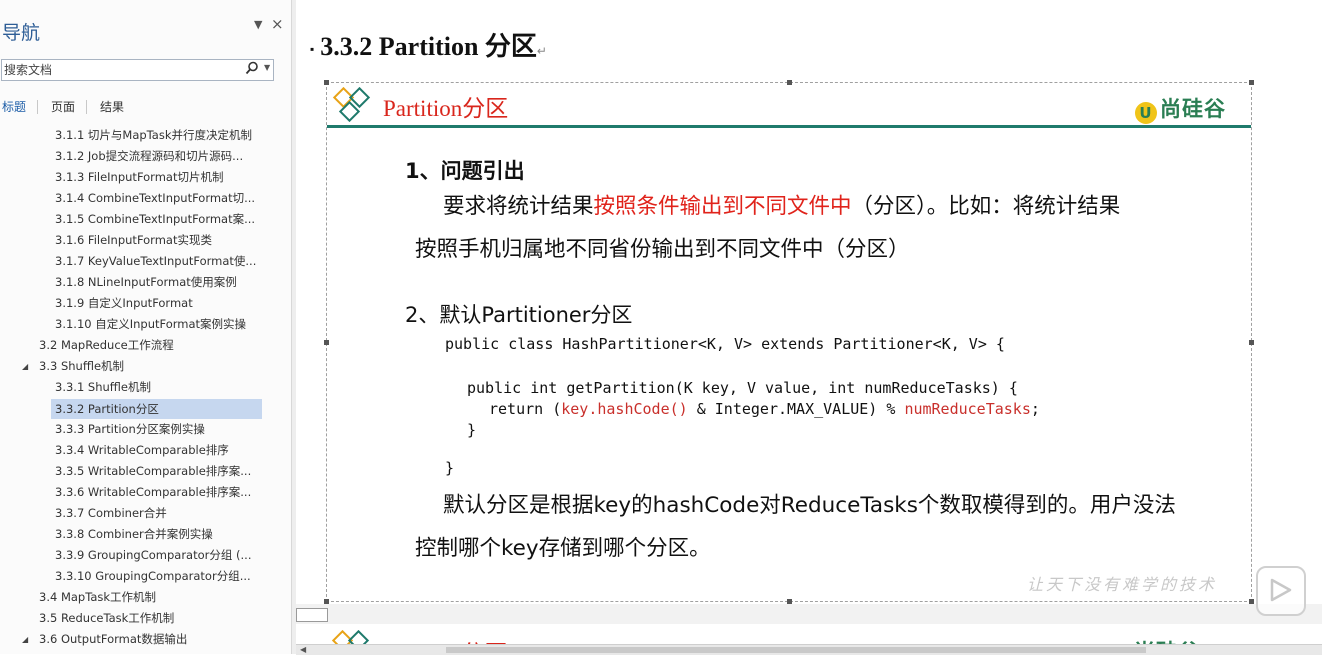  I want to click on section-2-title: 2、默认Partitioner分区, so click(519, 315).